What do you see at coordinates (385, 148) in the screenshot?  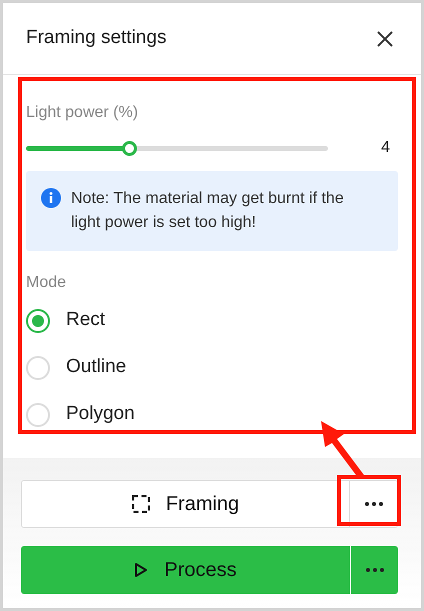 I see `slider-value: 4` at bounding box center [385, 148].